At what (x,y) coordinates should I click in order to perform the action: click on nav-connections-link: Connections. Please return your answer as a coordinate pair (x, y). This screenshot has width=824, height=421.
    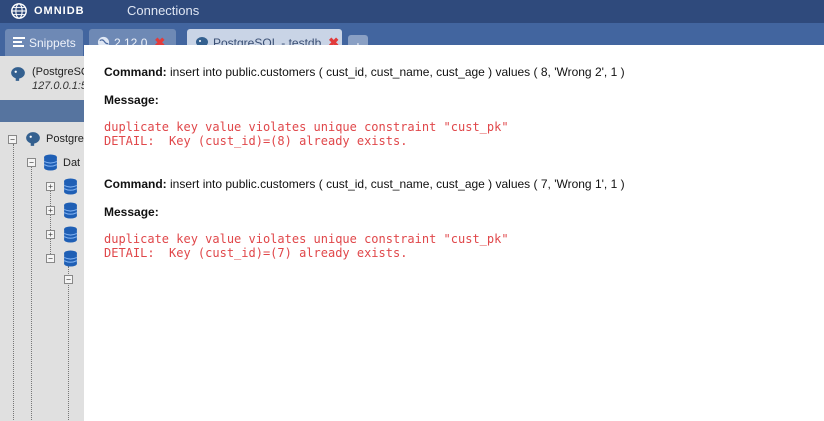
    Looking at the image, I should click on (163, 10).